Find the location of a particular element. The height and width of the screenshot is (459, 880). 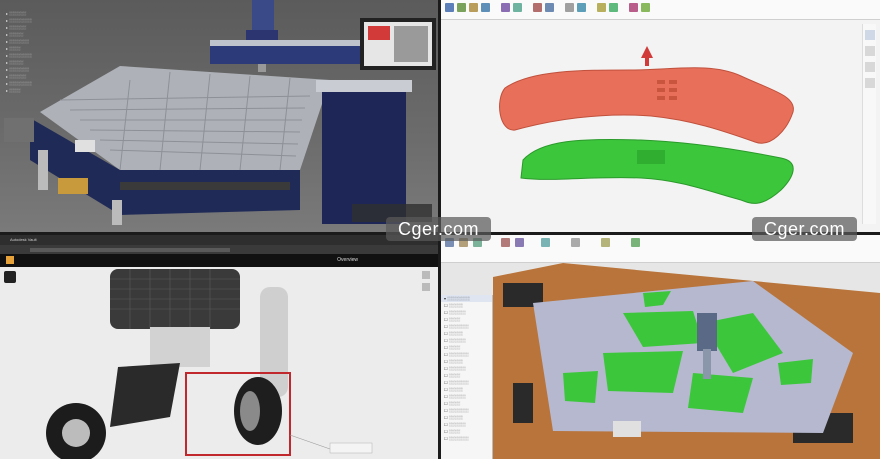

multi-axis-icon is located at coordinates (519, 242).